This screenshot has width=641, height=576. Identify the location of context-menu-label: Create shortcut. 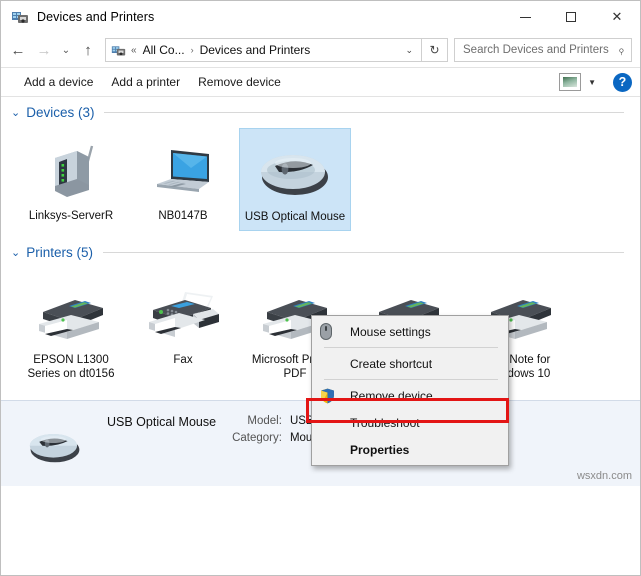
(391, 363).